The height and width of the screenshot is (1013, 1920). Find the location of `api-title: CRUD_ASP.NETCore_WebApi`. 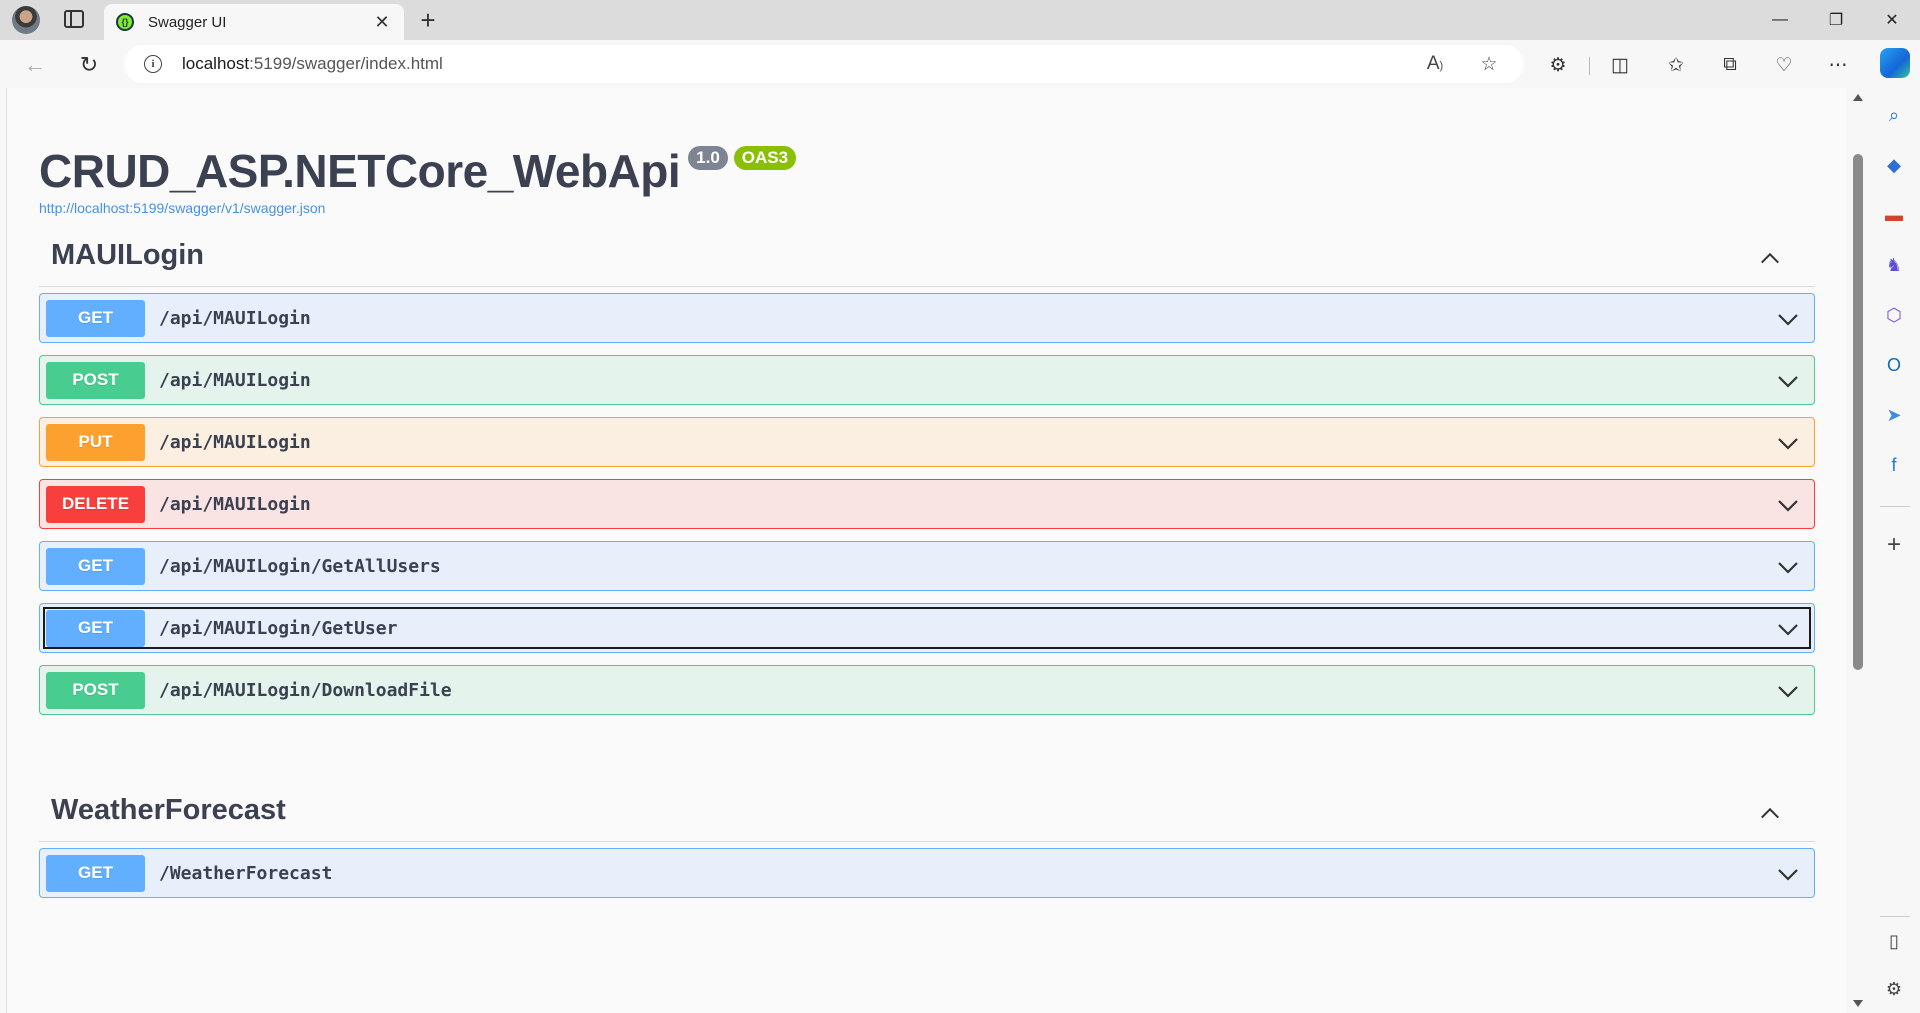

api-title: CRUD_ASP.NETCore_WebApi is located at coordinates (360, 171).